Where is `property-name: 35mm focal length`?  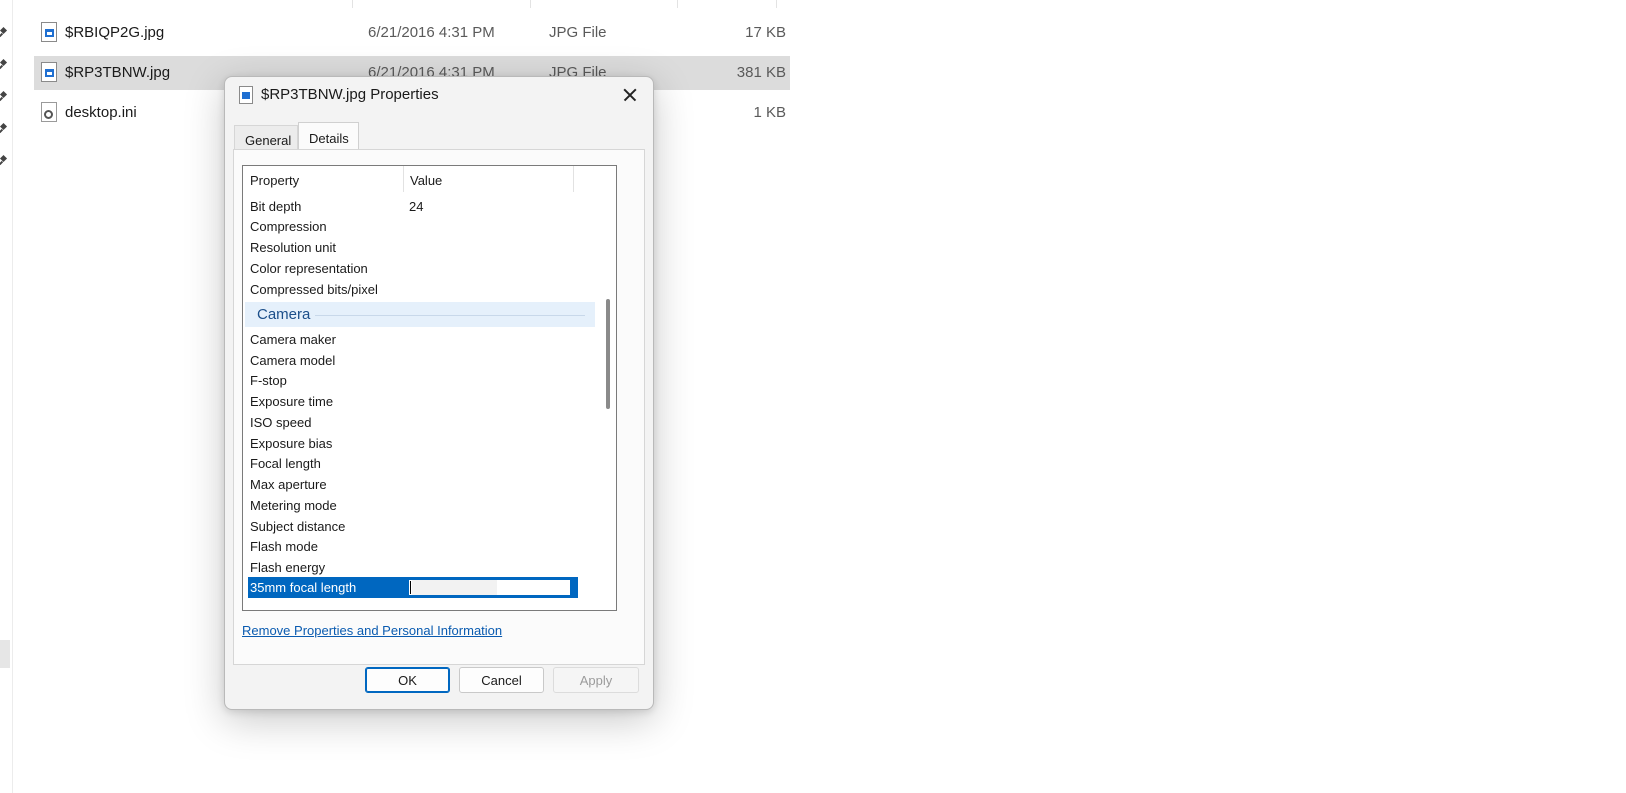 property-name: 35mm focal length is located at coordinates (303, 587).